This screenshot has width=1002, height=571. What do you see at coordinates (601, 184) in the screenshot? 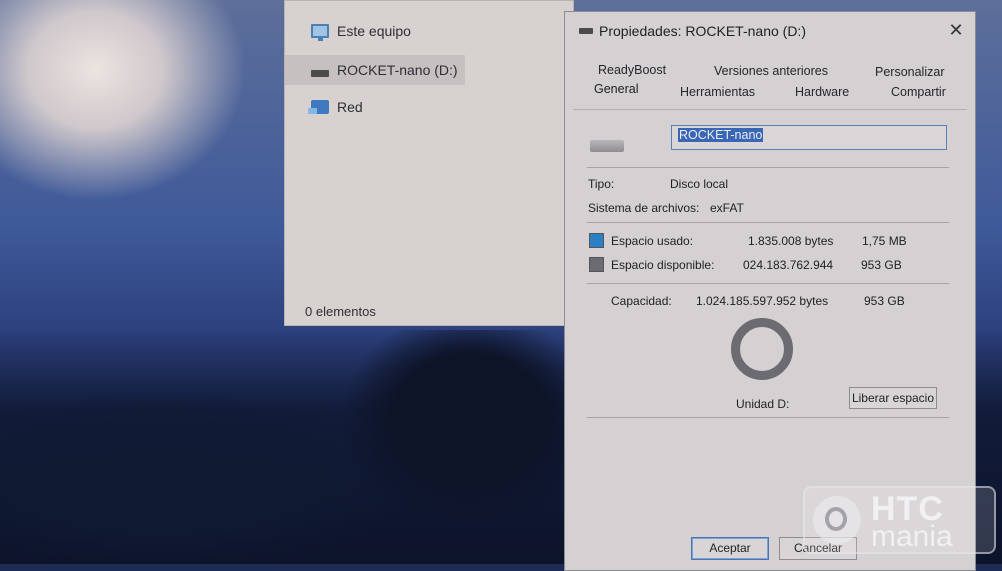
I see `type-label: Tipo:` at bounding box center [601, 184].